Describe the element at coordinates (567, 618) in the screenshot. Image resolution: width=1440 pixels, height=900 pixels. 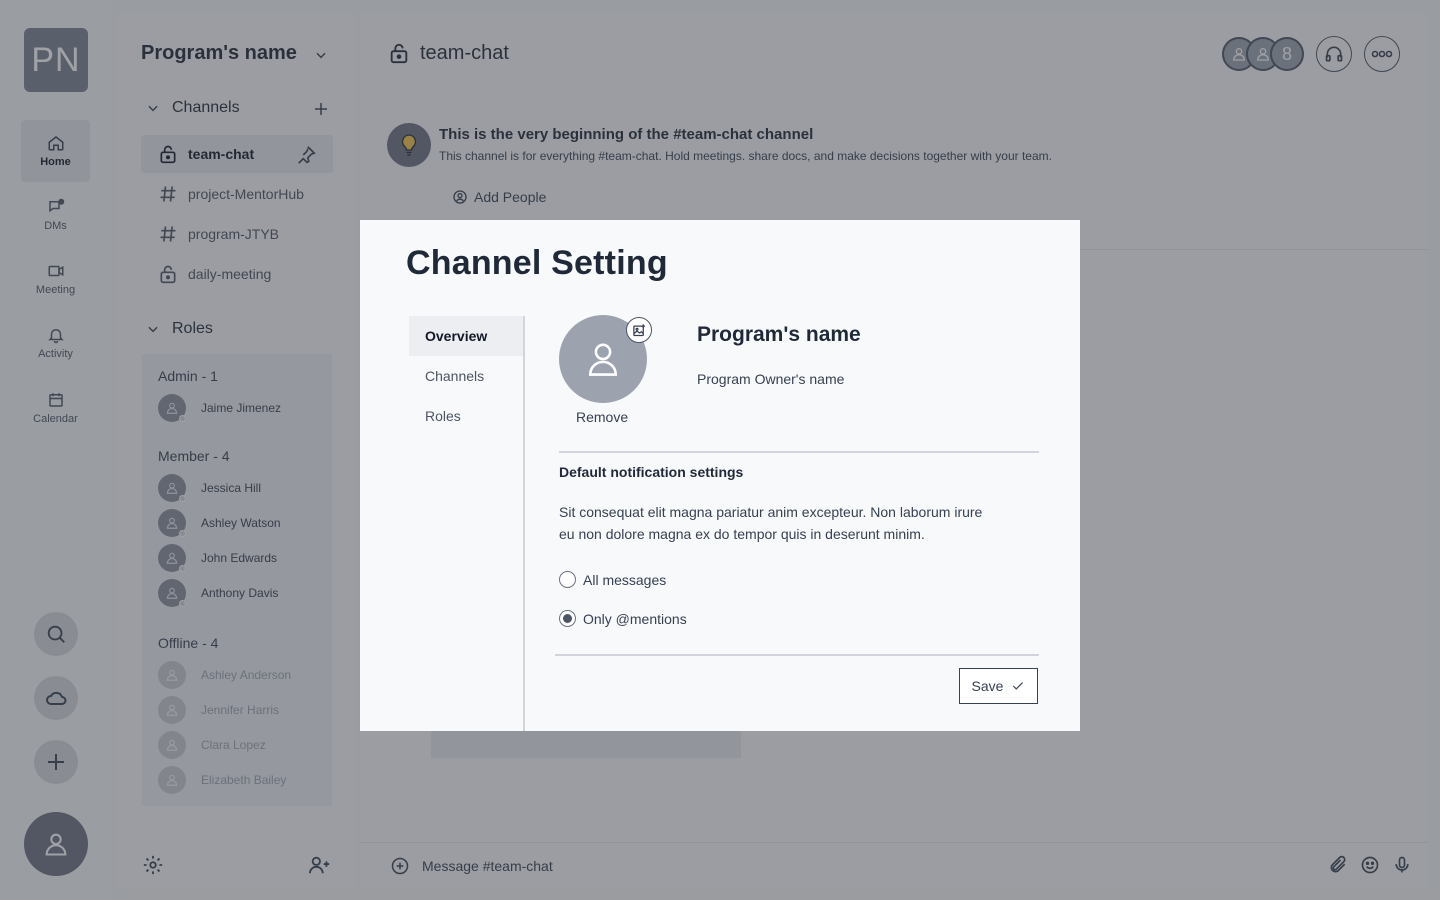
I see `radio-checked` at that location.